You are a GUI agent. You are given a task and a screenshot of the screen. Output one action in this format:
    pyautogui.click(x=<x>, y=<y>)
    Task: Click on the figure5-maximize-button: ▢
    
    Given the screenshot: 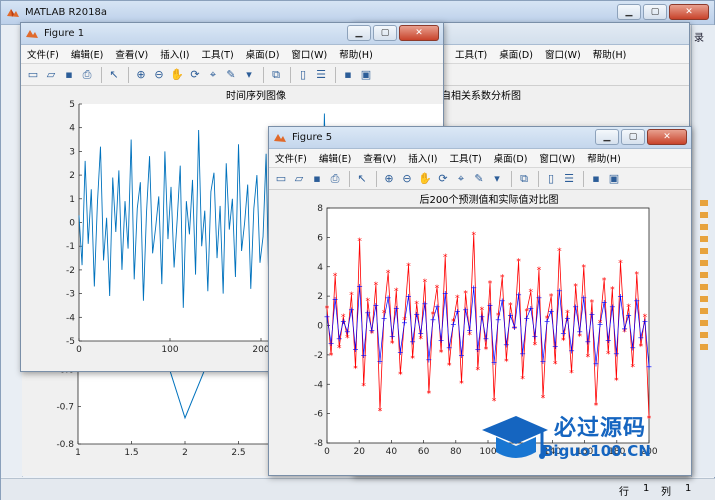 What is the action you would take?
    pyautogui.click(x=633, y=137)
    